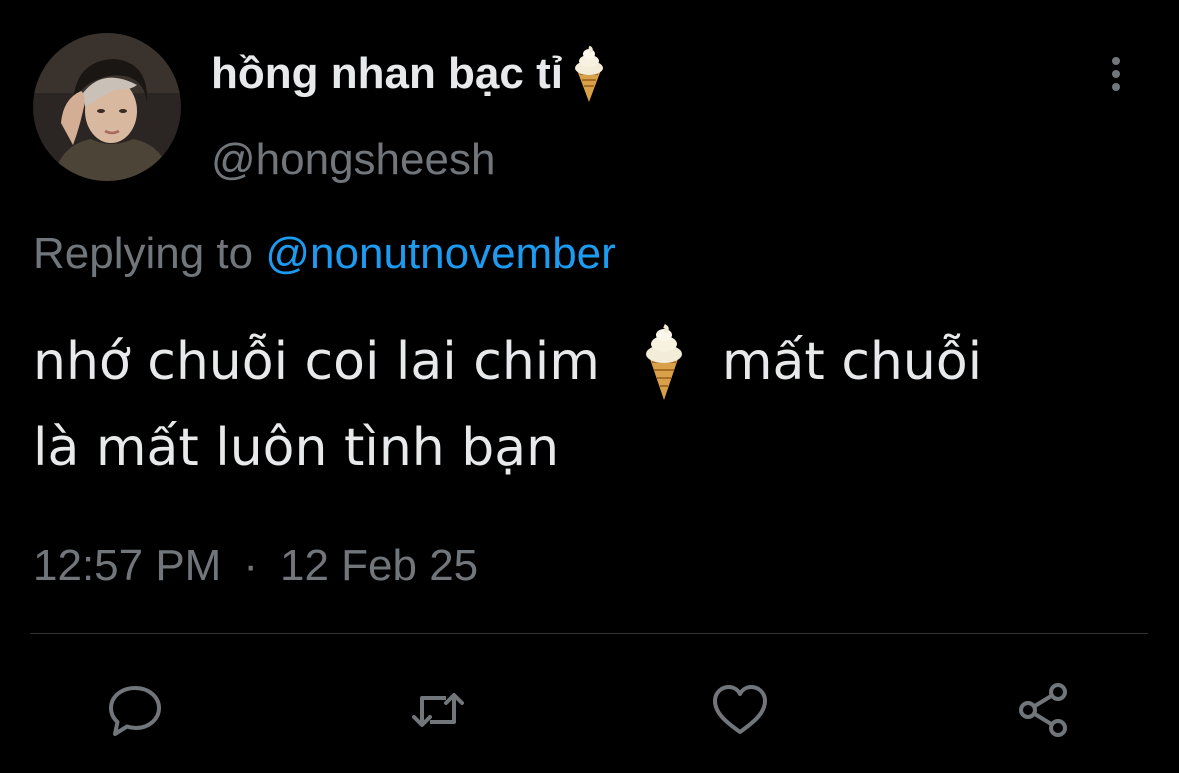 This screenshot has width=1179, height=773. What do you see at coordinates (387, 73) in the screenshot?
I see `display-name-text: hồng nhan bạc tỉ` at bounding box center [387, 73].